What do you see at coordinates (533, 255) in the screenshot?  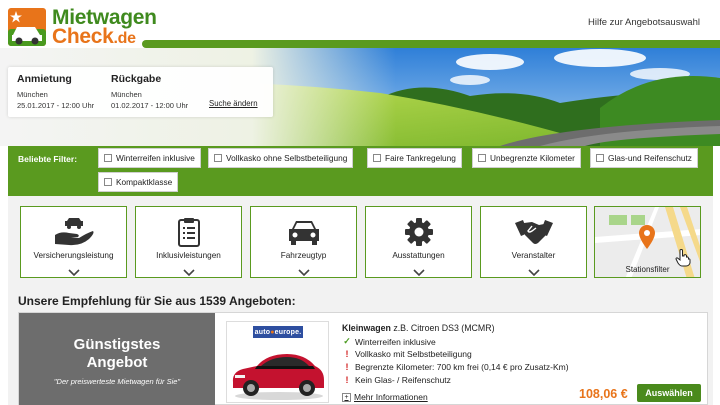 I see `category-label: Veranstalter` at bounding box center [533, 255].